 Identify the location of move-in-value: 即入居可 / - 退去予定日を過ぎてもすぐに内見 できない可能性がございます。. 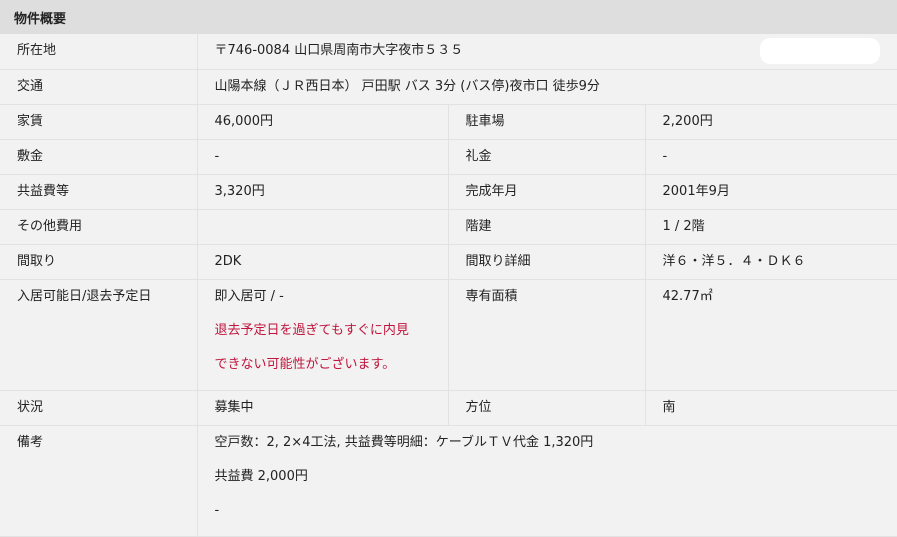
(322, 334).